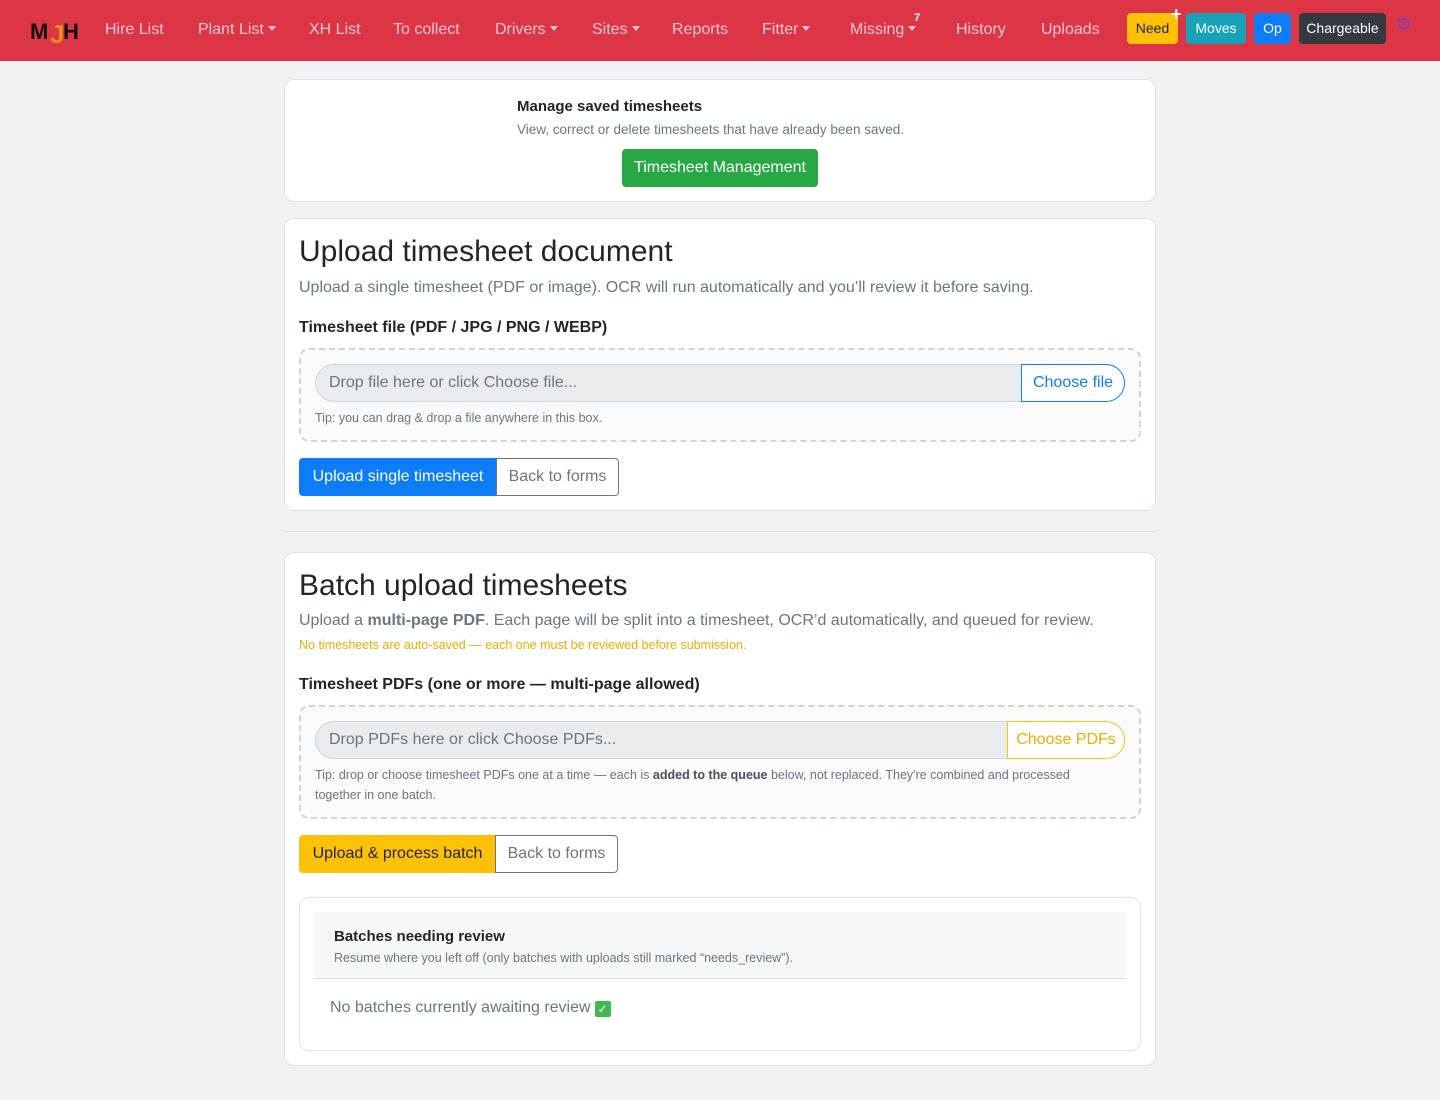  I want to click on svg-text: H, so click(71, 31).